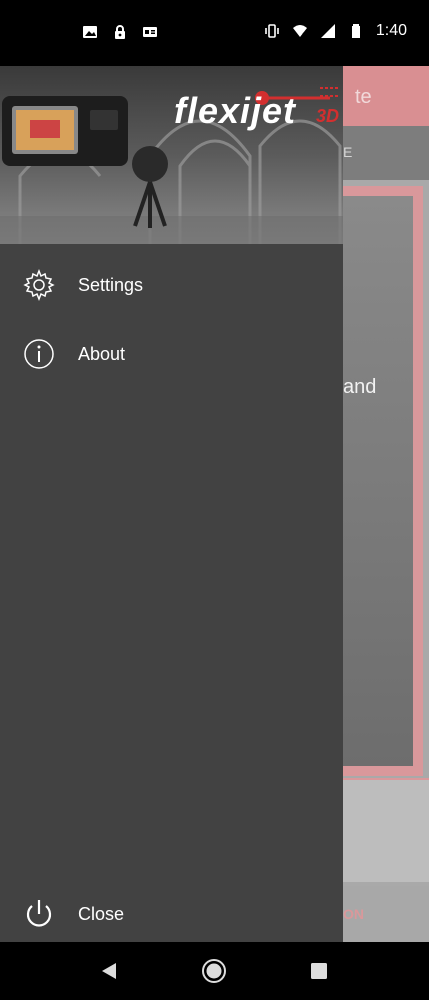 This screenshot has height=1000, width=429. Describe the element at coordinates (391, 30) in the screenshot. I see `status-time: 1:40` at that location.